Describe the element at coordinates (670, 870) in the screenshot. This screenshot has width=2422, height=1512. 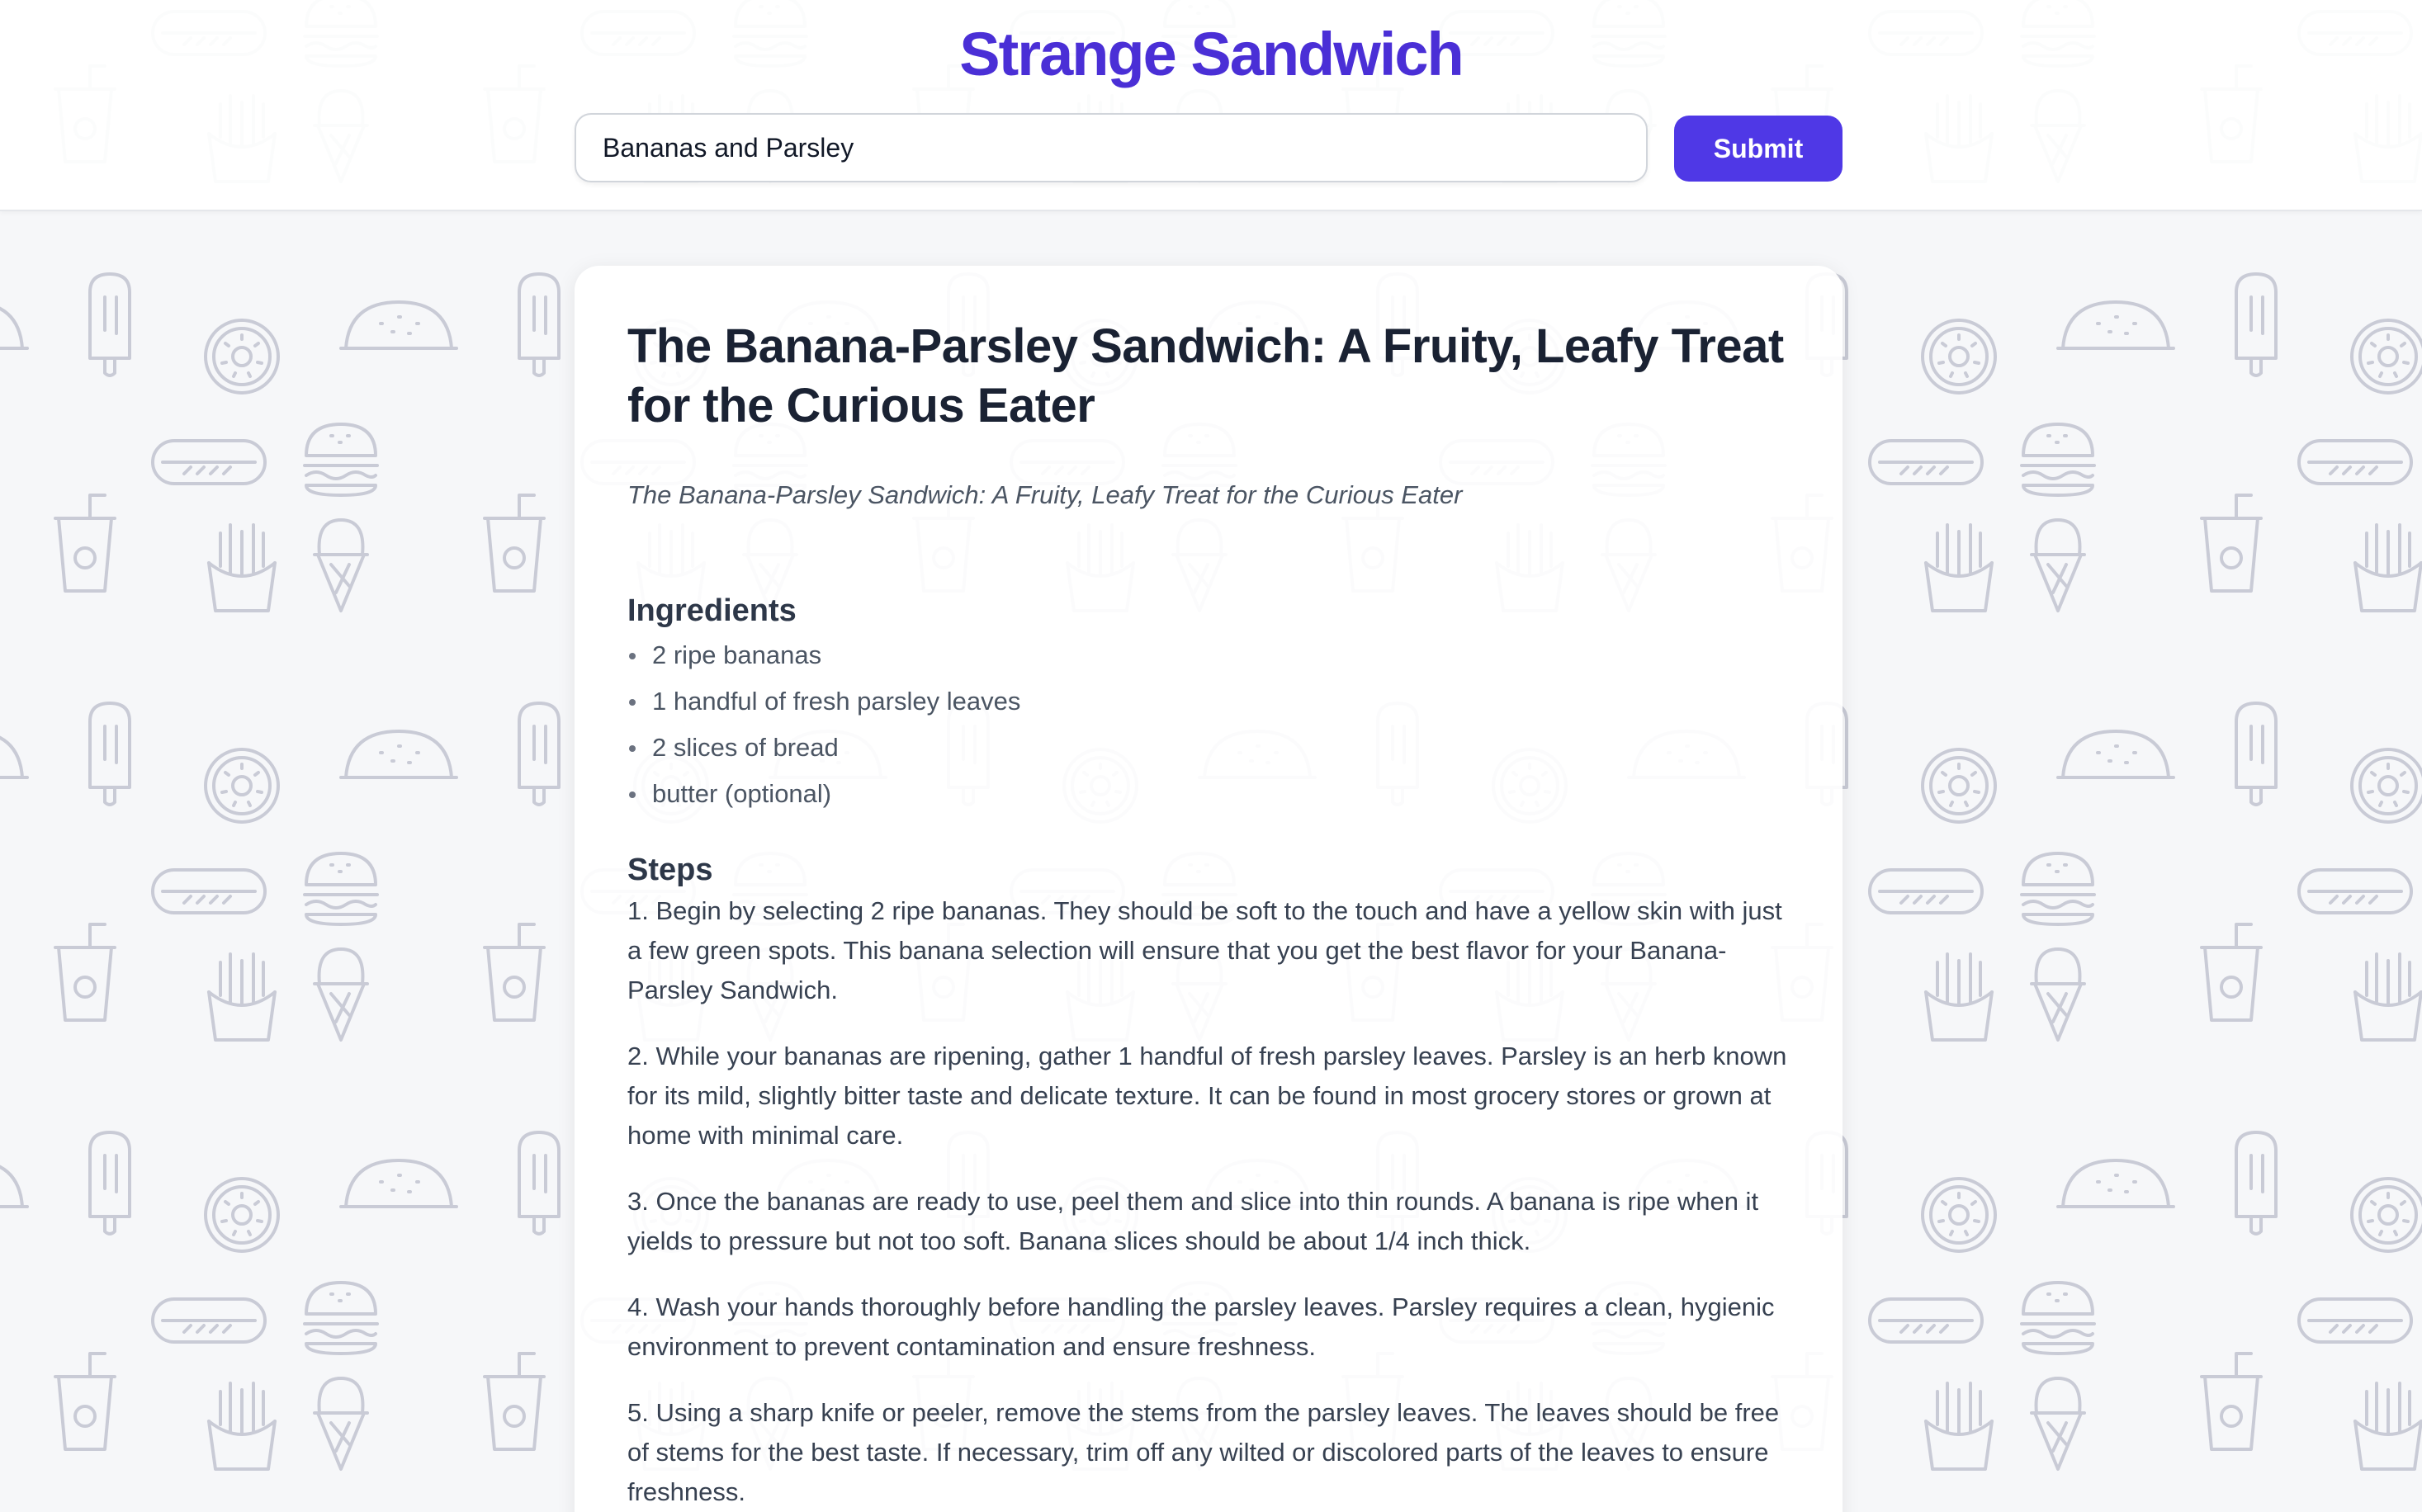
I see `steps-heading: Steps` at that location.